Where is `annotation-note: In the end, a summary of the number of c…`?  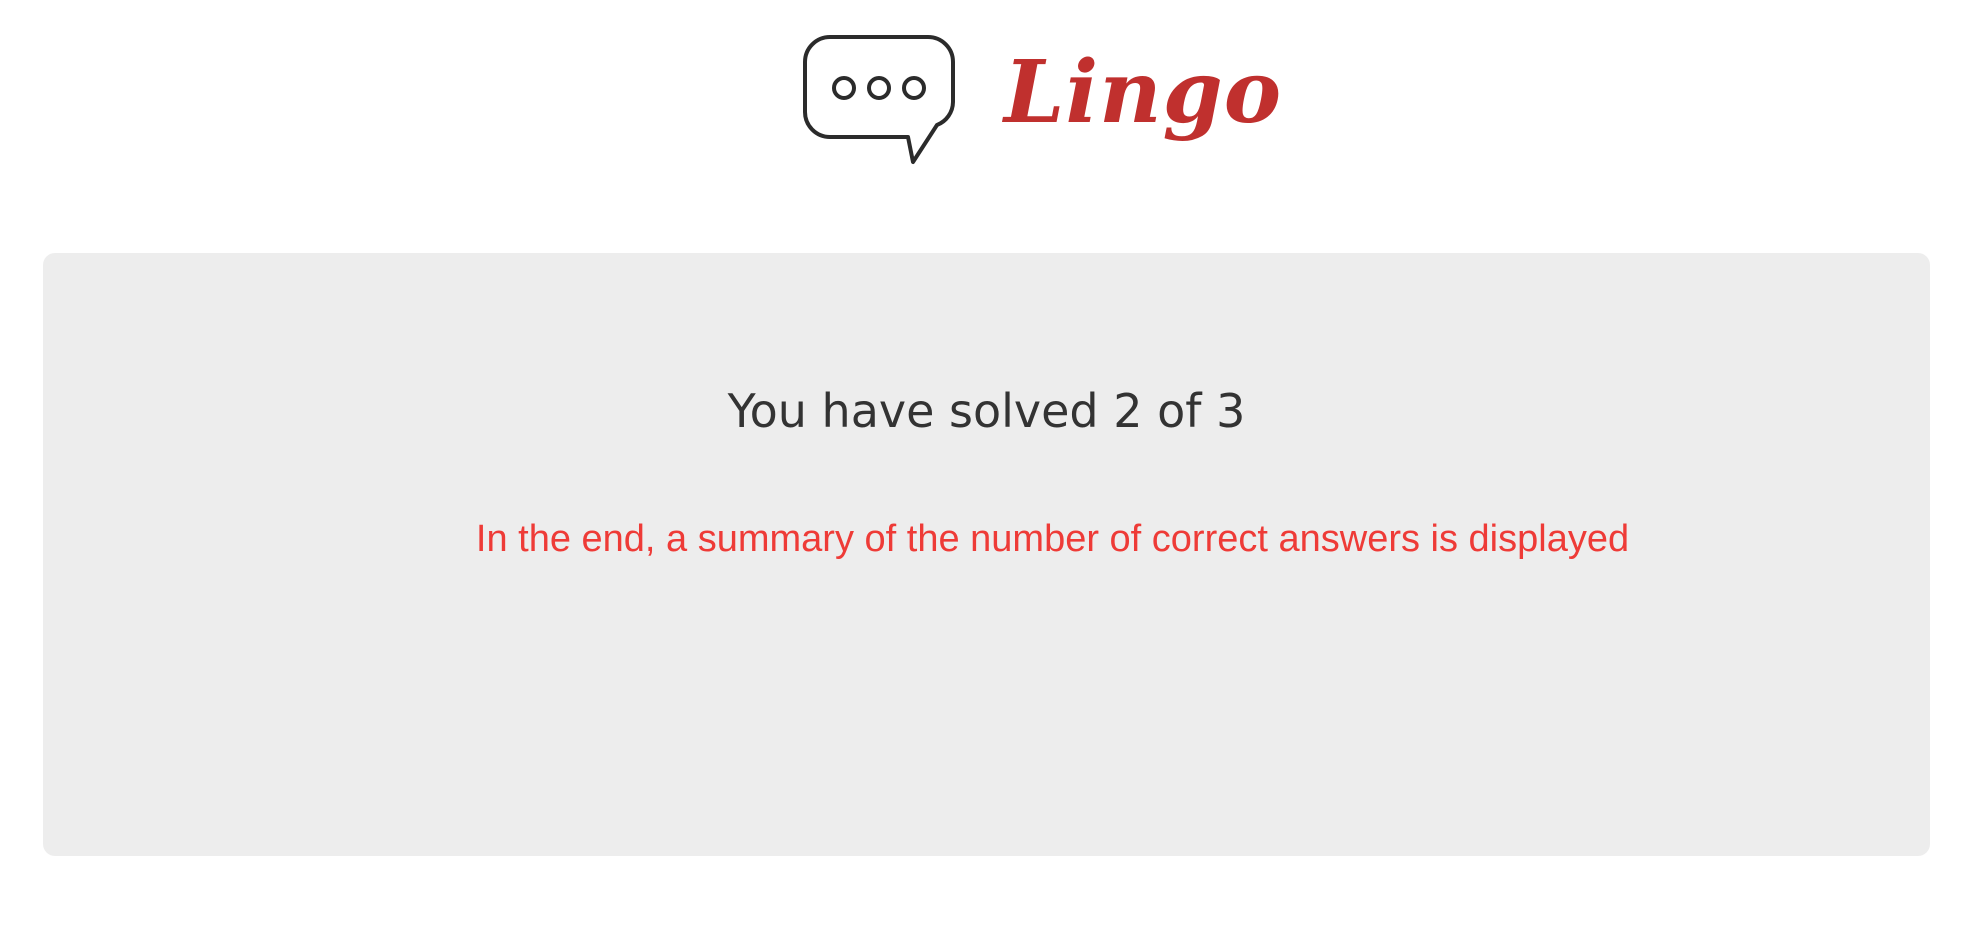
annotation-note: In the end, a summary of the number of c… is located at coordinates (1052, 539).